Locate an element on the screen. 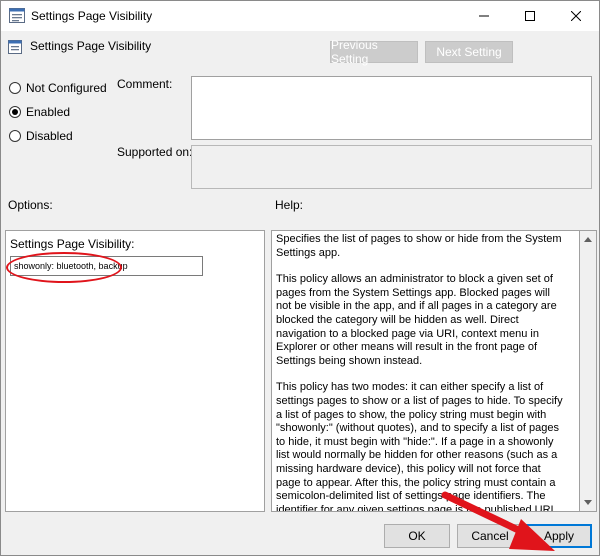  apply-button: Apply is located at coordinates (559, 536).